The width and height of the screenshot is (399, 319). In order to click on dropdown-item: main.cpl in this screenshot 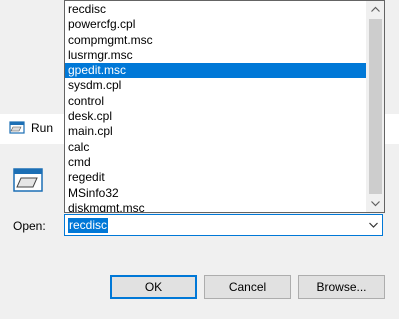, I will do `click(216, 131)`.